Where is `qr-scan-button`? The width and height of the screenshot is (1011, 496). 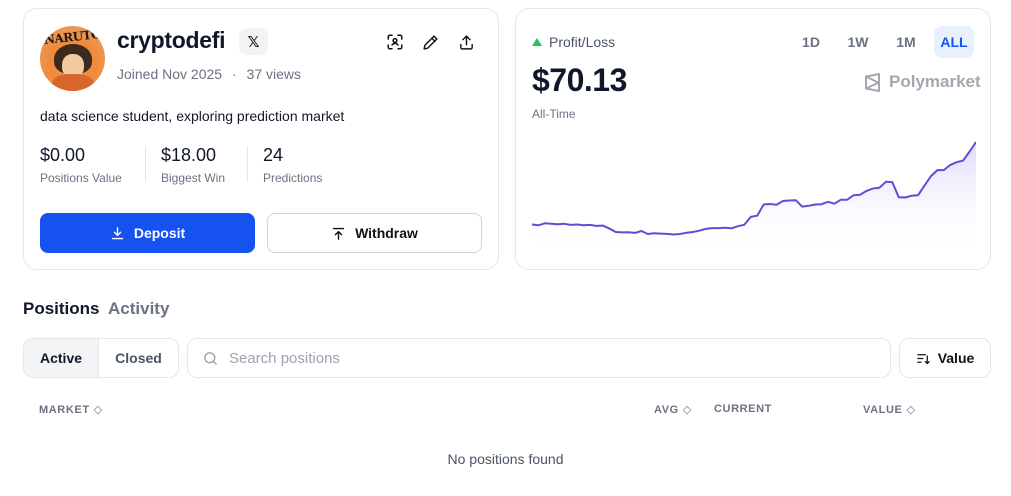 qr-scan-button is located at coordinates (395, 42).